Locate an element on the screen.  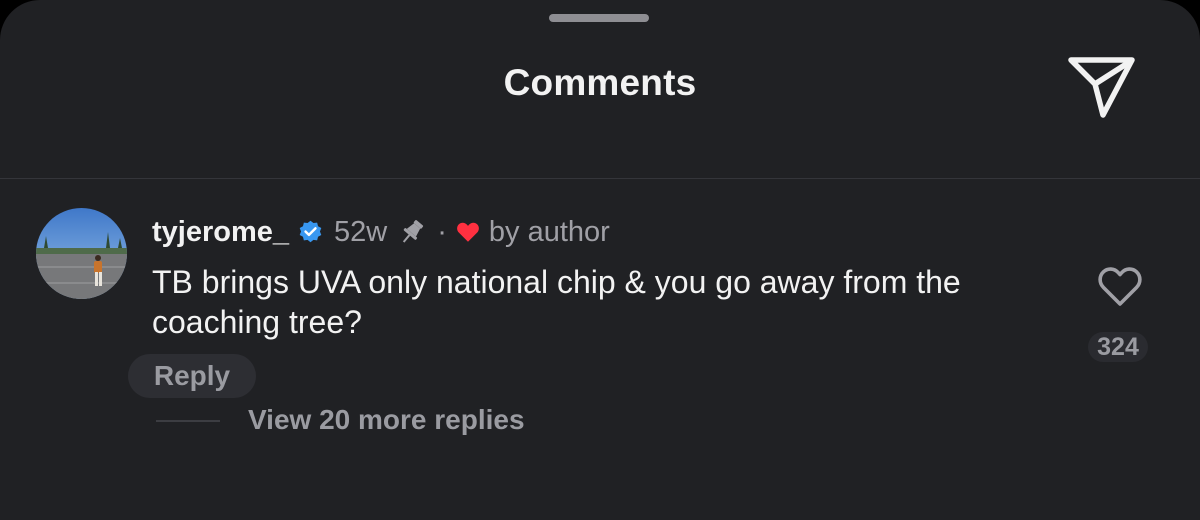
replies-divider-line is located at coordinates (188, 421).